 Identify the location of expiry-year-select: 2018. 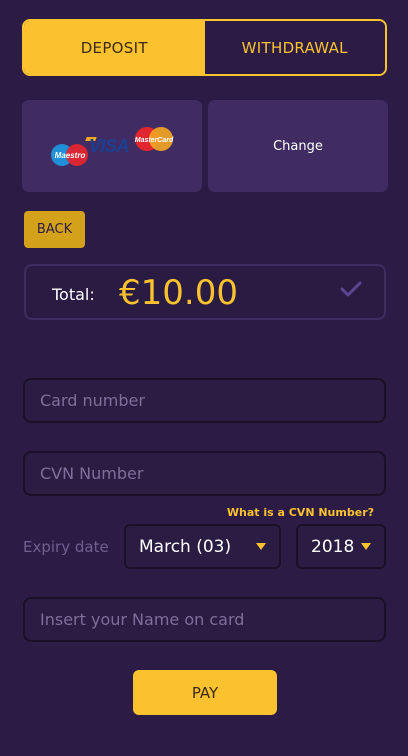
(341, 546).